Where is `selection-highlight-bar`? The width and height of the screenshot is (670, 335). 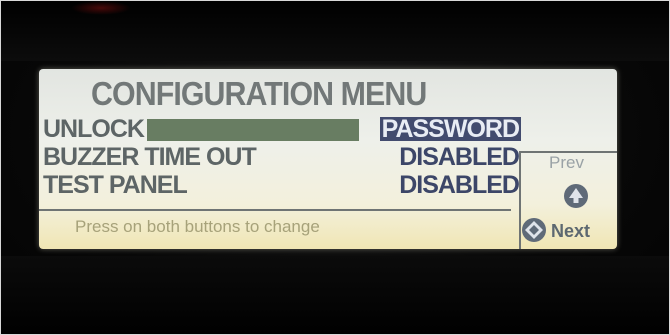
selection-highlight-bar is located at coordinates (253, 130).